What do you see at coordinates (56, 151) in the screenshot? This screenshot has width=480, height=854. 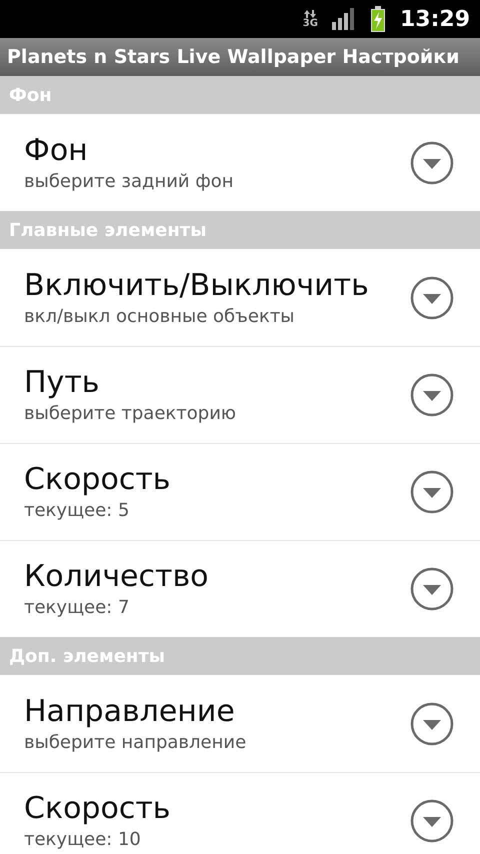 I see `preference-title: Фон` at bounding box center [56, 151].